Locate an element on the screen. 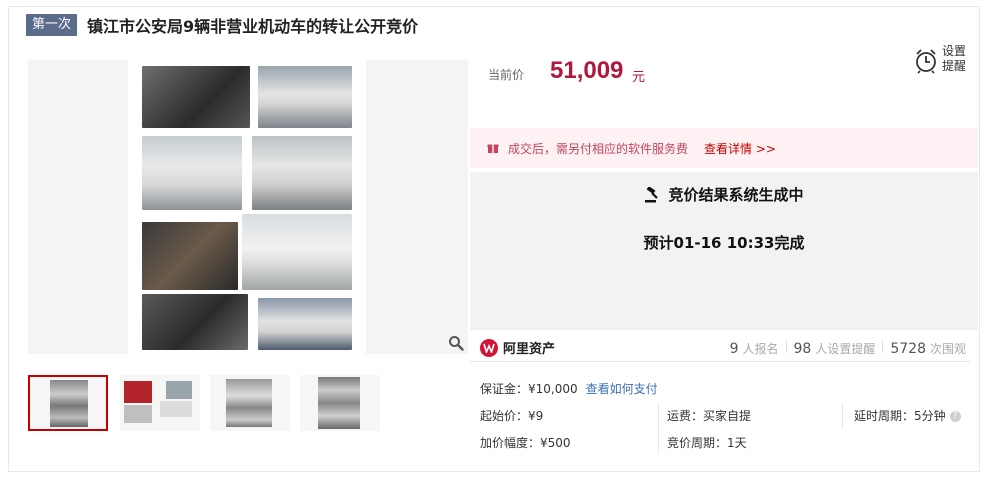  magnifier-icon is located at coordinates (456, 343).